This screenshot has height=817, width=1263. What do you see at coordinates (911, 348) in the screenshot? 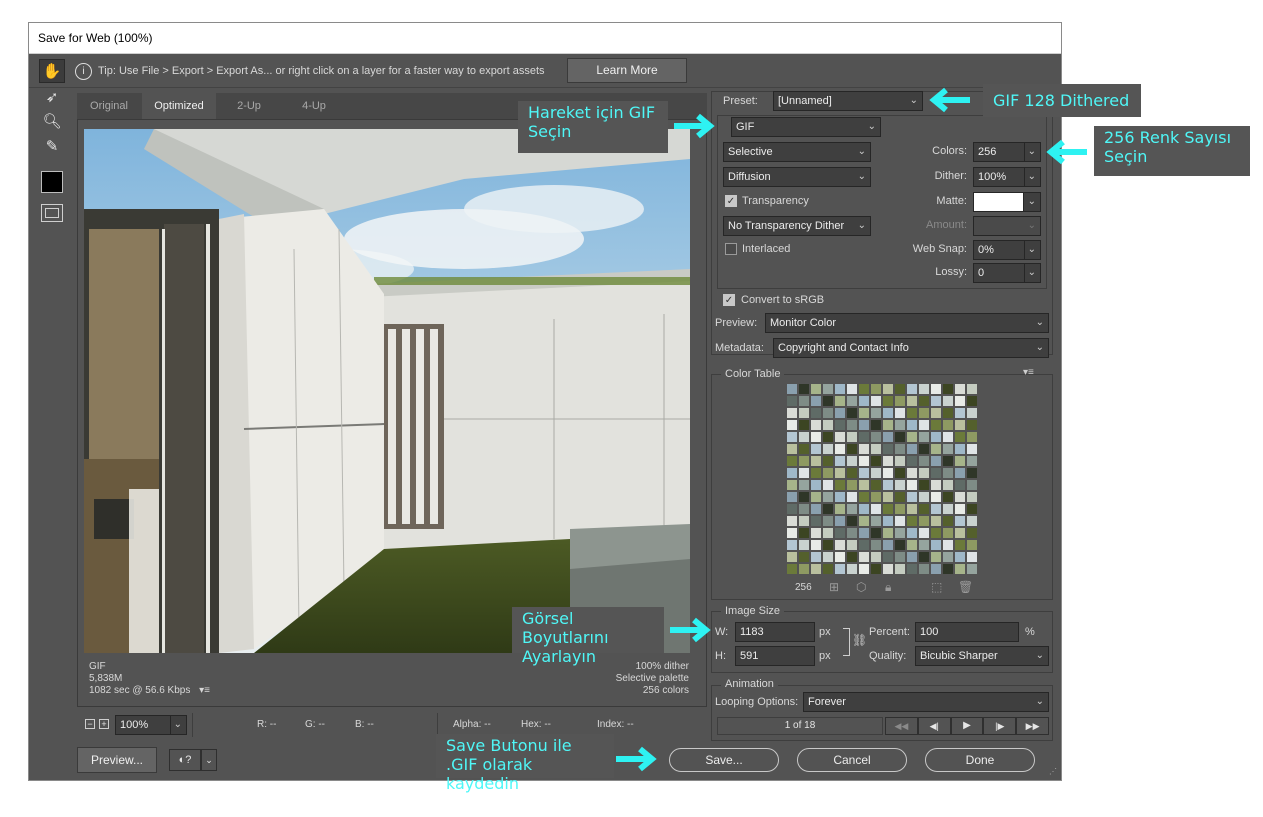
I see `metadata-select: Copyright and Contact Info ⌄` at bounding box center [911, 348].